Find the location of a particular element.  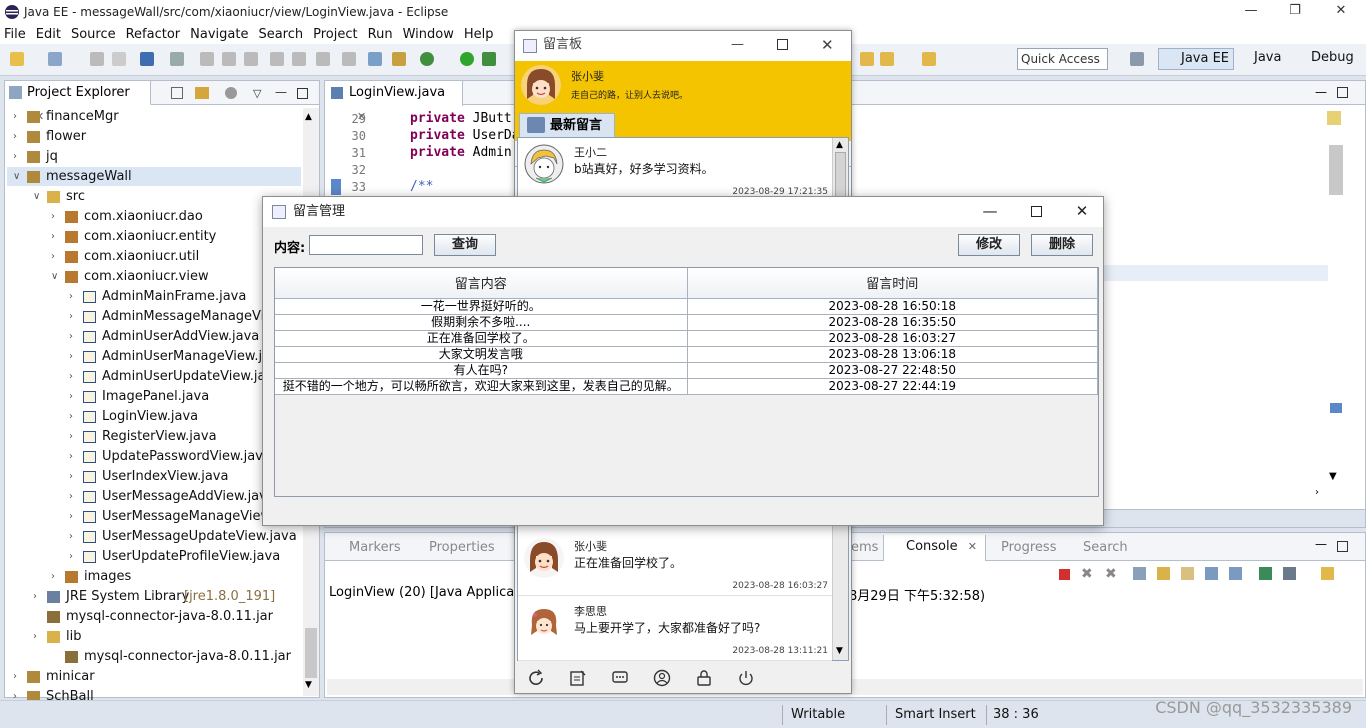

list-item: 王小二 b站真好，好多学习资料。 2023-08-29 17:21:35 is located at coordinates (675, 170).